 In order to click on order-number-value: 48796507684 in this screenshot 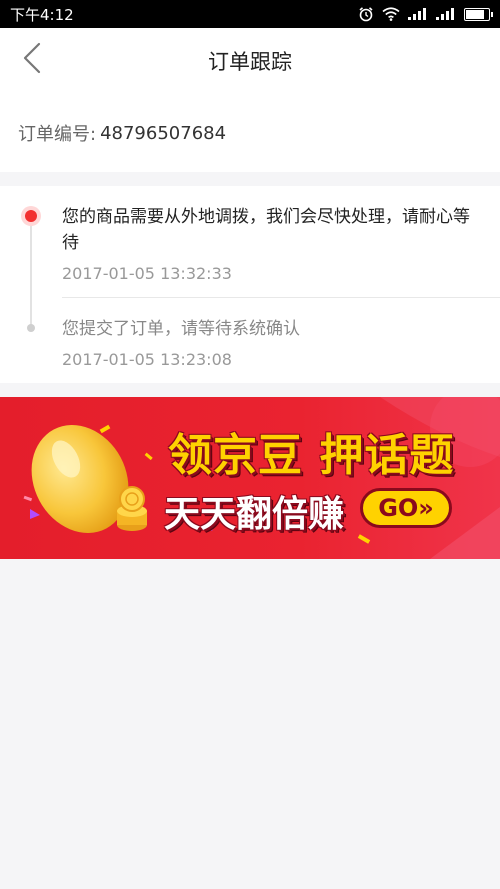, I will do `click(163, 133)`.